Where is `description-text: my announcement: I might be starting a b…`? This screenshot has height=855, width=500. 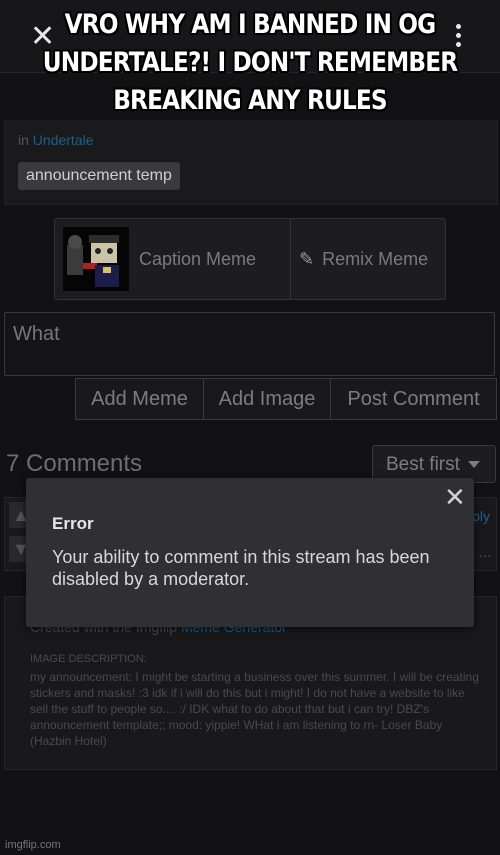 description-text: my announcement: I might be starting a b… is located at coordinates (254, 709).